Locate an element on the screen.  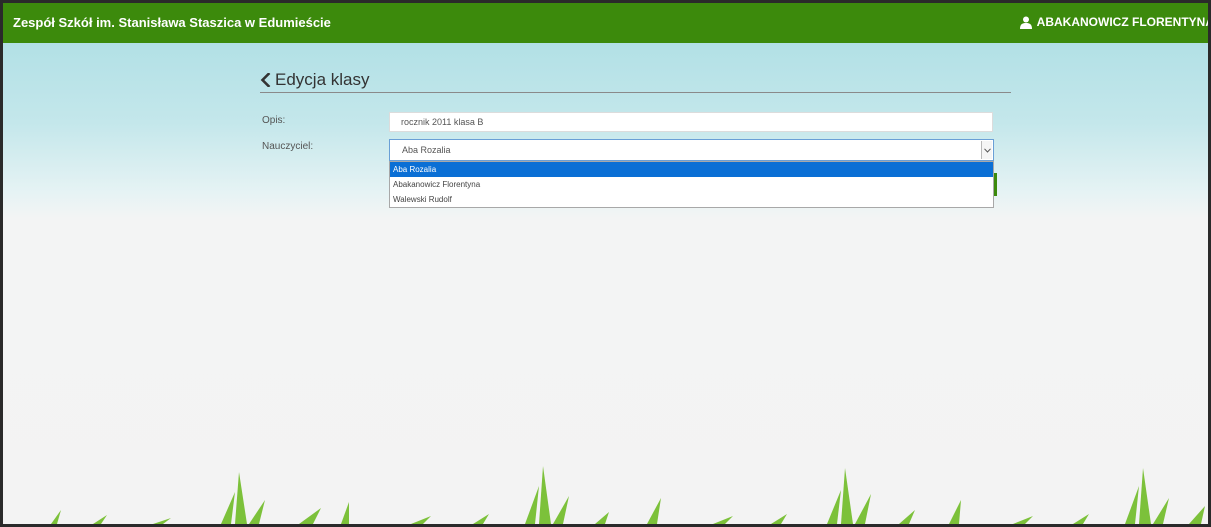
chevron-left-icon is located at coordinates (265, 80).